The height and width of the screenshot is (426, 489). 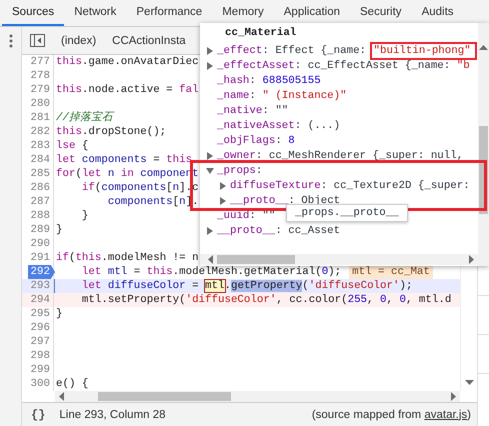 What do you see at coordinates (41, 272) in the screenshot?
I see `breakpoint-line-number: 292` at bounding box center [41, 272].